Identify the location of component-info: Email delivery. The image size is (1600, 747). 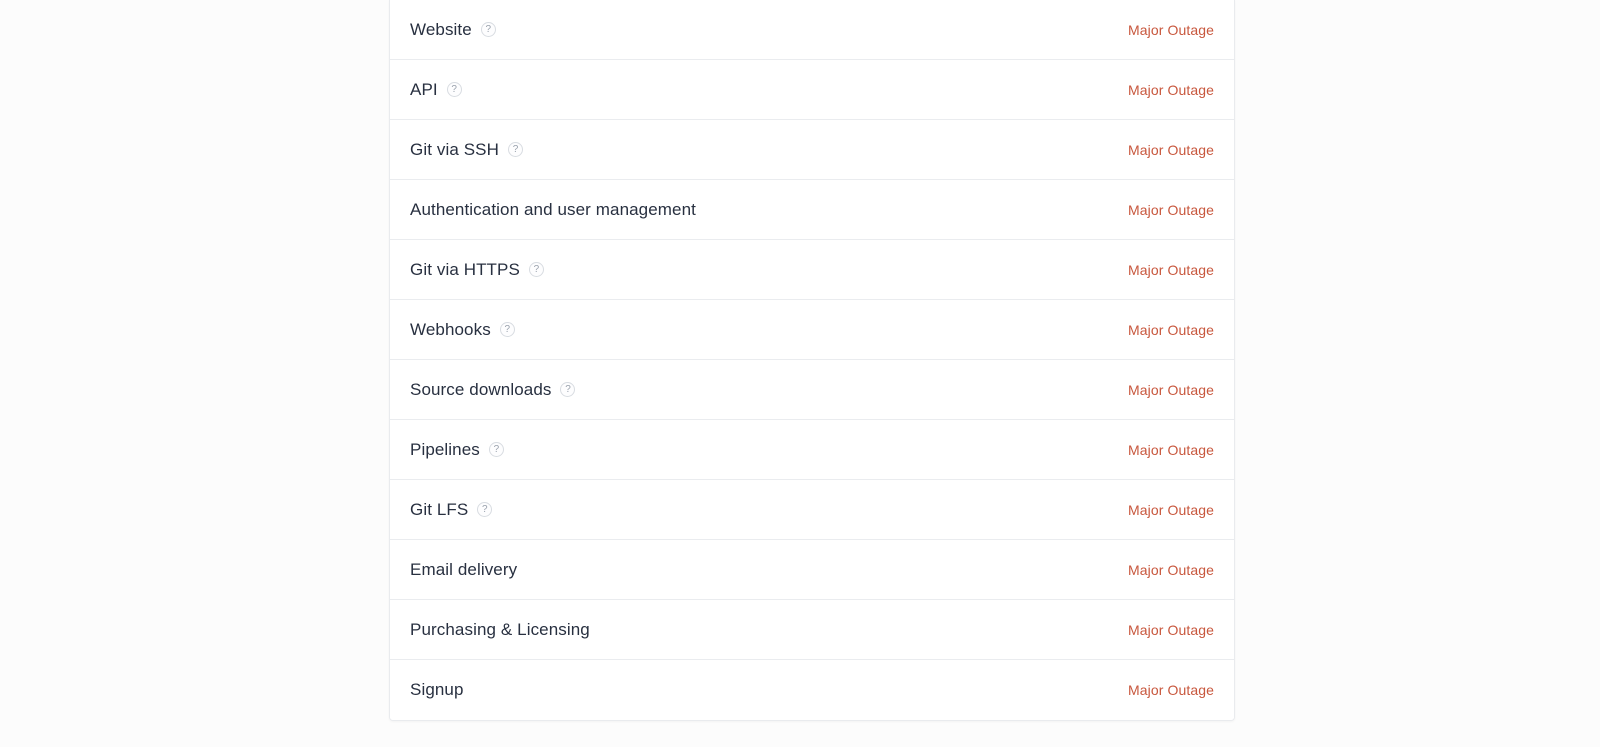
(463, 570).